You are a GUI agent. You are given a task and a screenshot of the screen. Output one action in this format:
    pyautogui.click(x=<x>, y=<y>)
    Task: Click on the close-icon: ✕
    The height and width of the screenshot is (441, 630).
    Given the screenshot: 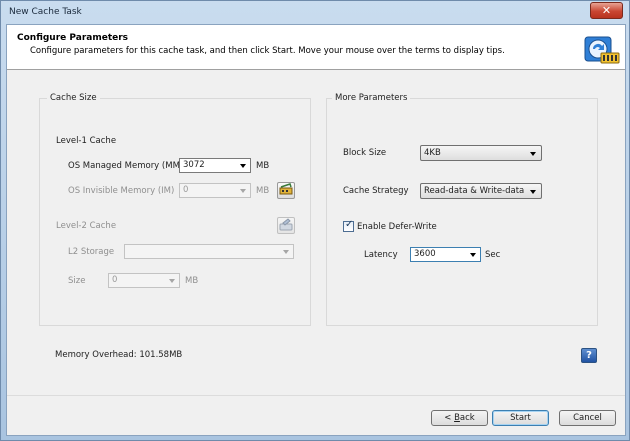 What is the action you would take?
    pyautogui.click(x=606, y=10)
    